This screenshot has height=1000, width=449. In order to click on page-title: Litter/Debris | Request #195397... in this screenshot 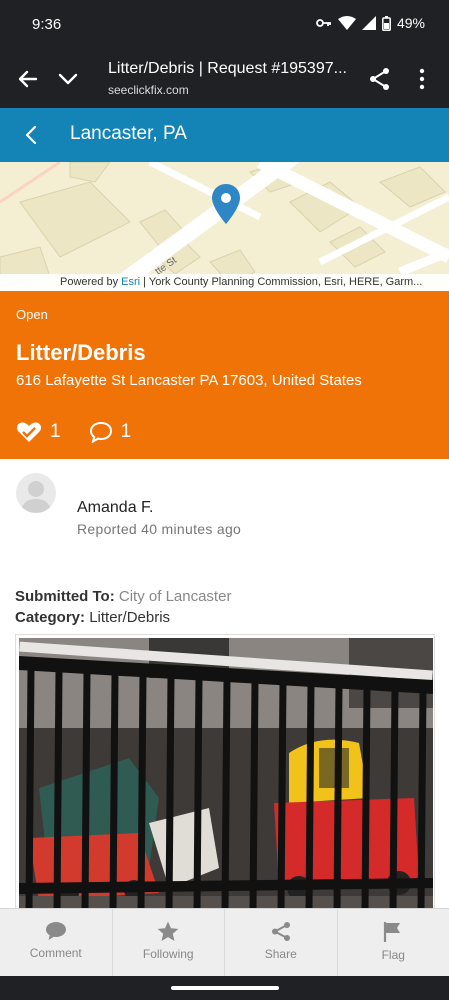, I will do `click(227, 68)`.